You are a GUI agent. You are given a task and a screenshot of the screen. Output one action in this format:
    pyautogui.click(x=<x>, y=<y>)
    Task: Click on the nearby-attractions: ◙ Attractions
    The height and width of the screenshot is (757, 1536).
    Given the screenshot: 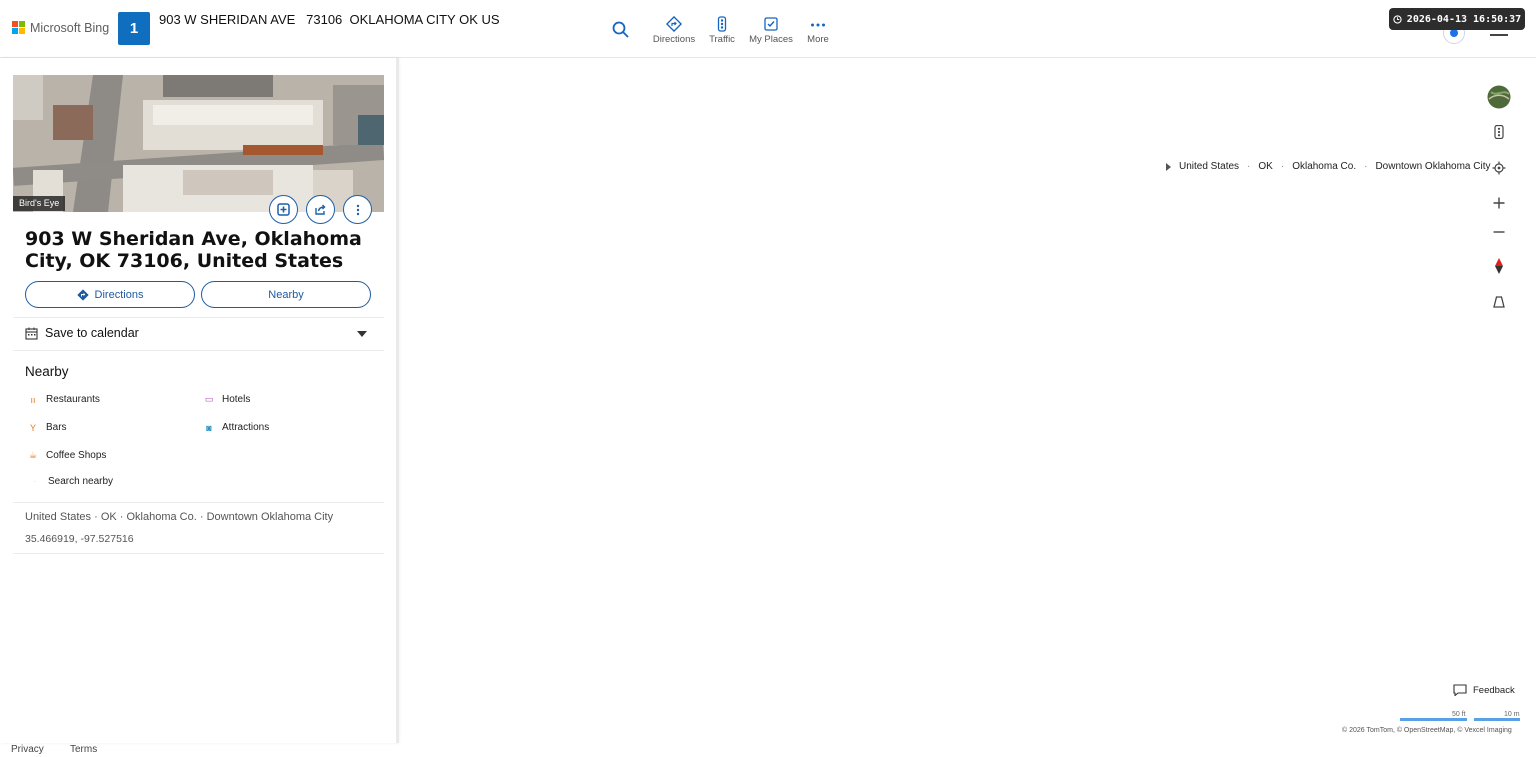 What is the action you would take?
    pyautogui.click(x=236, y=427)
    